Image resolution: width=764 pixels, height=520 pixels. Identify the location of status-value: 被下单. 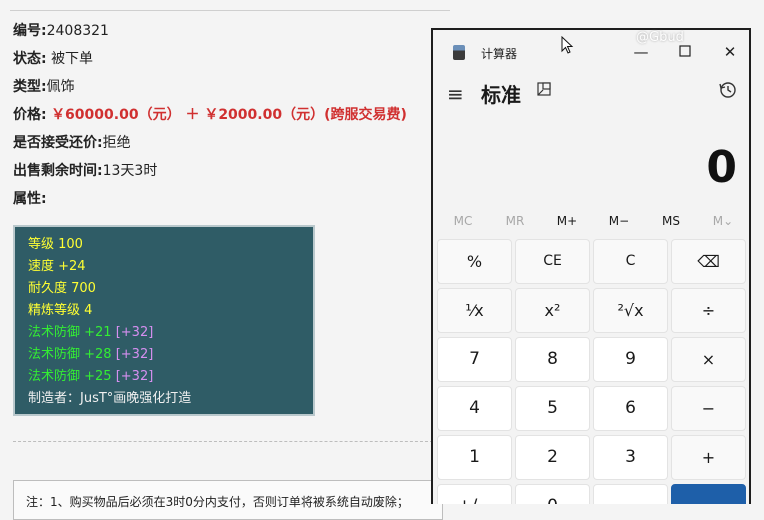
(72, 59).